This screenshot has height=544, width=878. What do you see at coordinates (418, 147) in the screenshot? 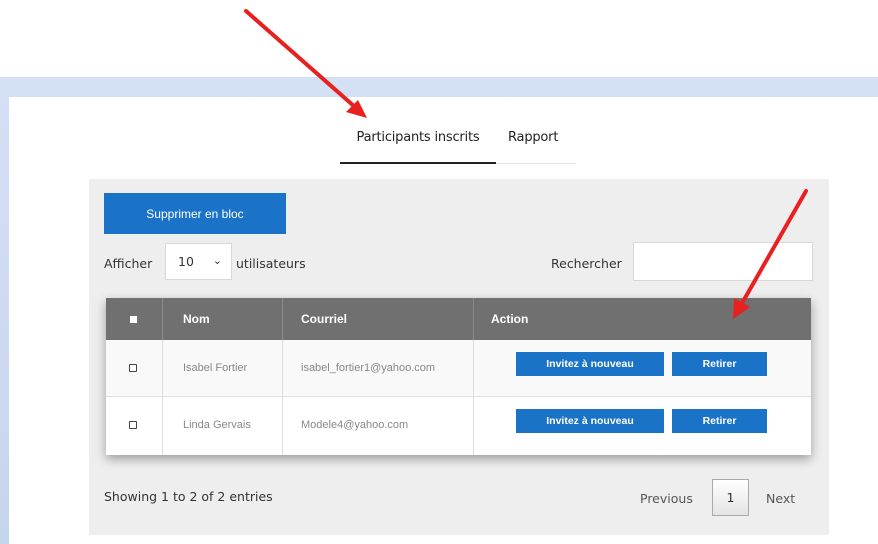
I see `tab-participants-inscrits: Participants inscrits` at bounding box center [418, 147].